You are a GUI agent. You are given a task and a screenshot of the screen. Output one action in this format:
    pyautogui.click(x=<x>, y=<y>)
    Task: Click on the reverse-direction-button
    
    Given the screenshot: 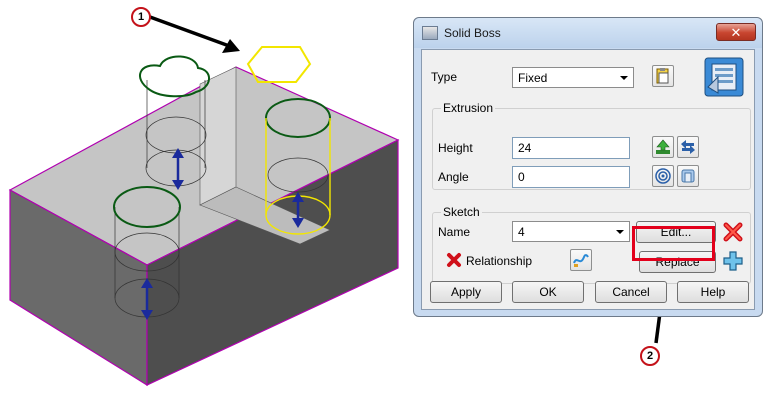 What is the action you would take?
    pyautogui.click(x=688, y=147)
    